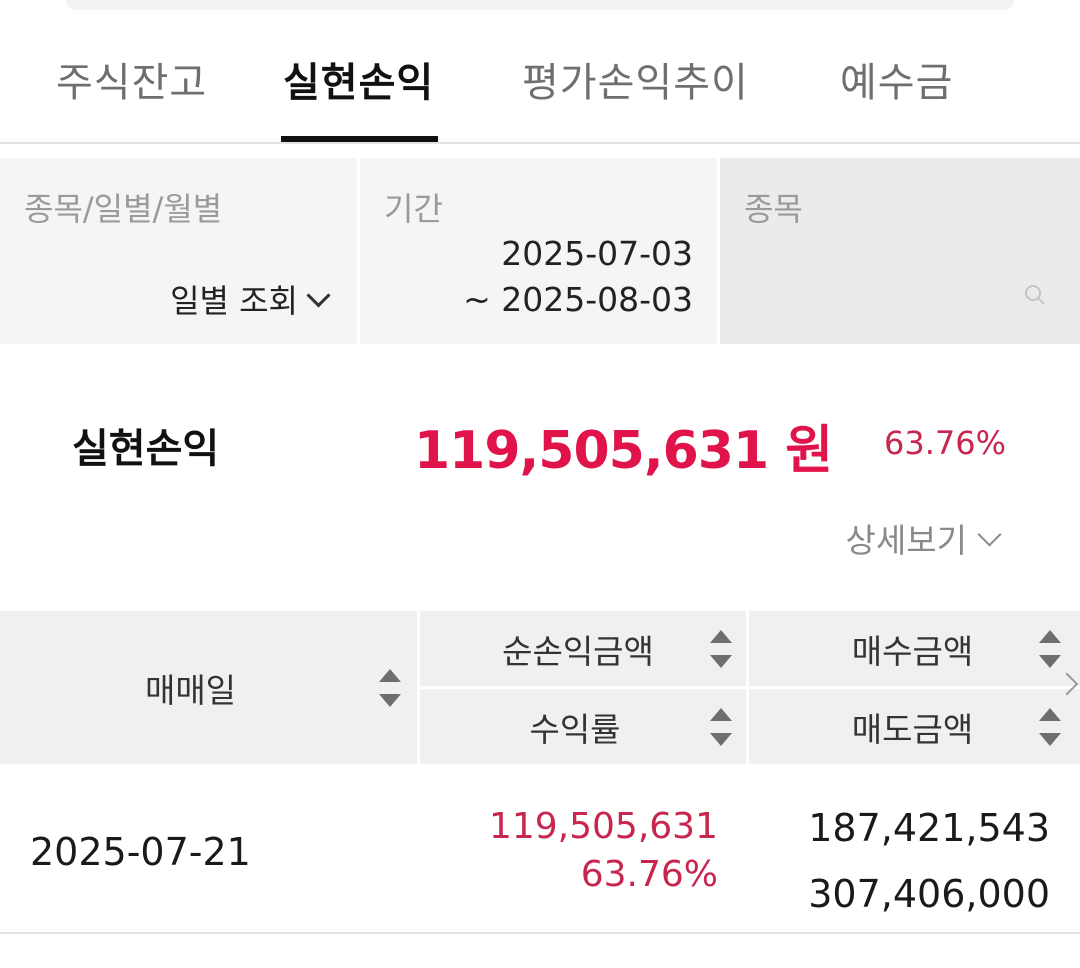  Describe the element at coordinates (900, 251) in the screenshot. I see `stock-search-field: 종목` at that location.